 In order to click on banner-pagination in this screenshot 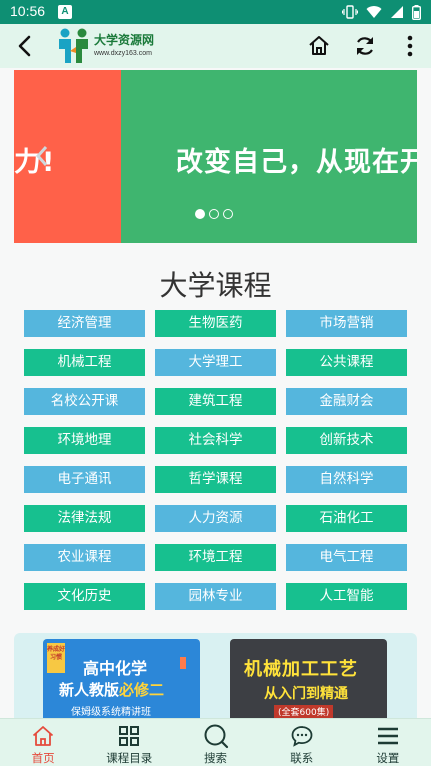, I will do `click(214, 214)`.